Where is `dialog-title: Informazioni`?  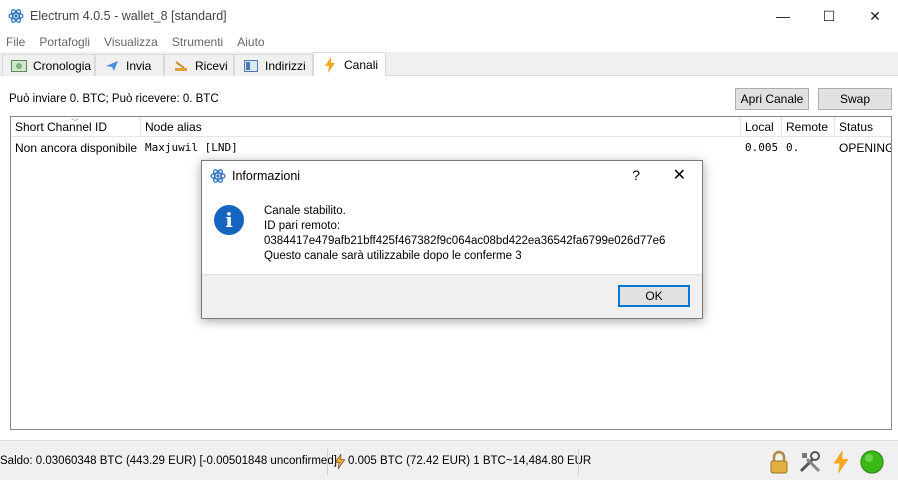
dialog-title: Informazioni is located at coordinates (266, 176).